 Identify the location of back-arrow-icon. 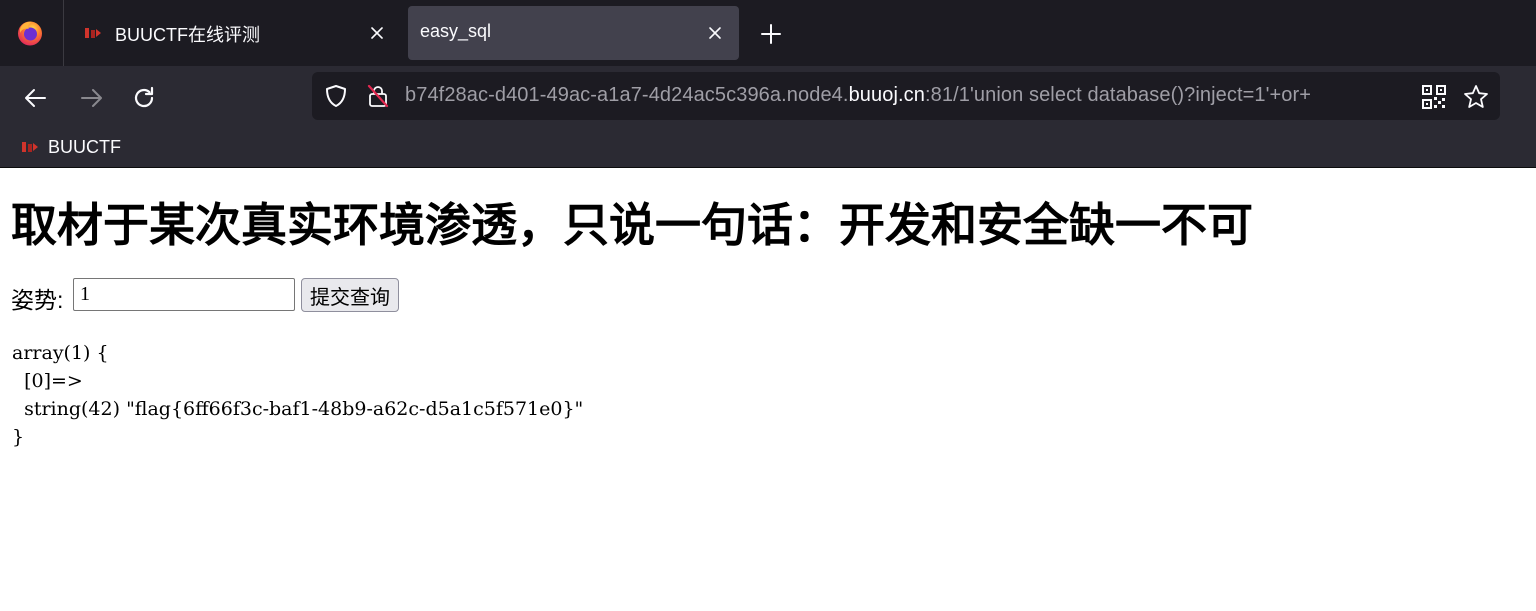
(36, 98).